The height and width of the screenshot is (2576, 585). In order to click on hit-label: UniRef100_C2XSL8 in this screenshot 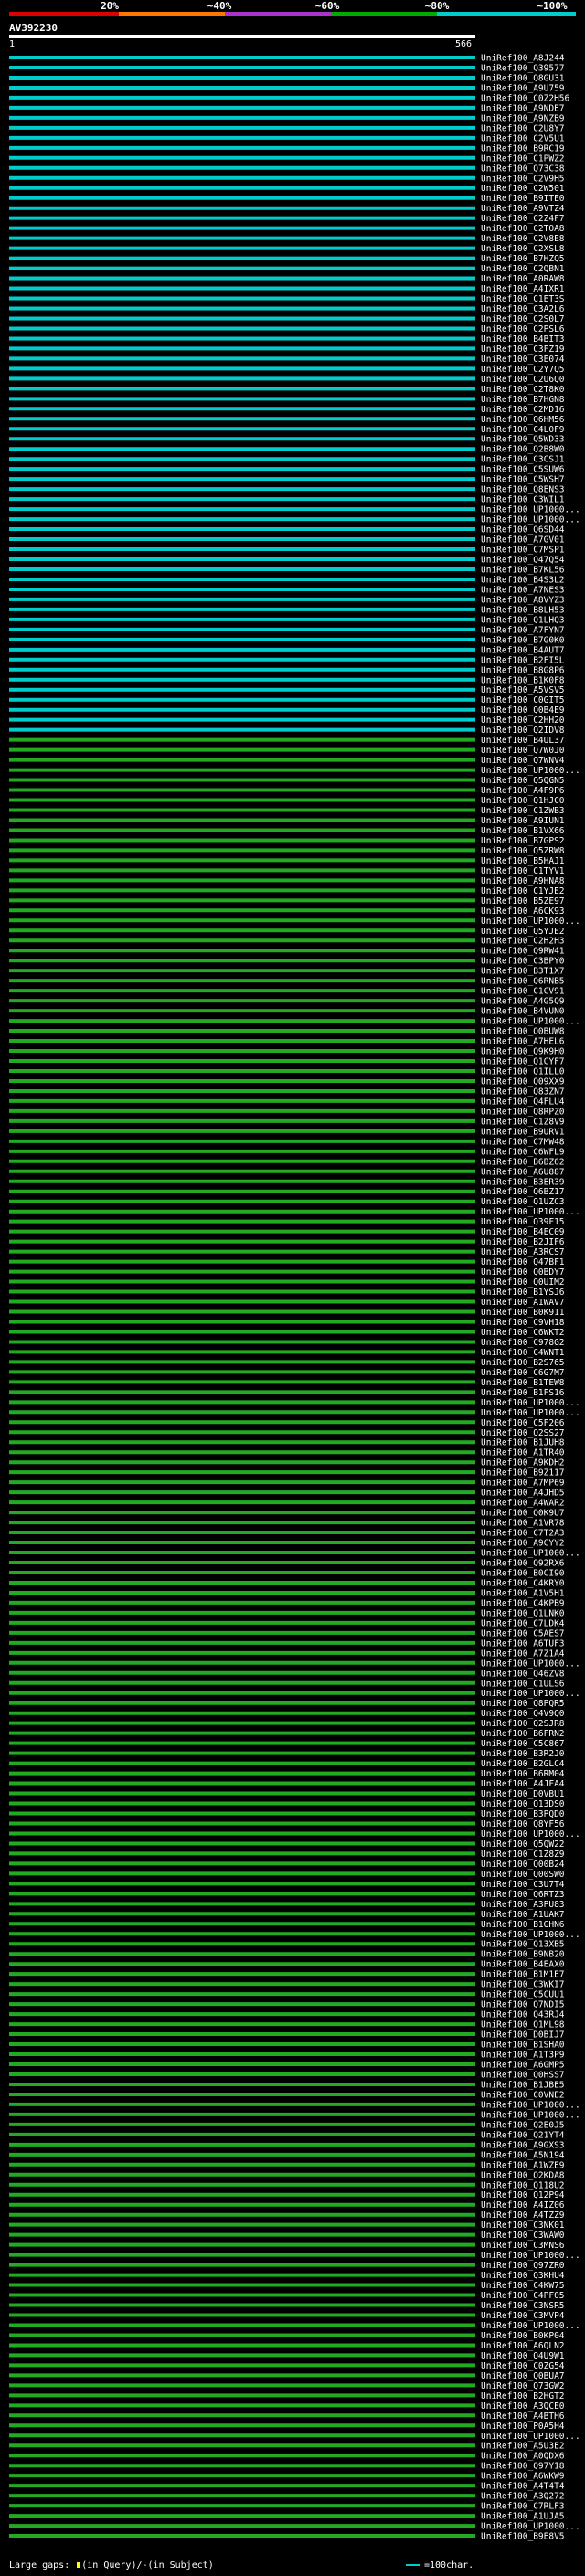, I will do `click(523, 249)`.